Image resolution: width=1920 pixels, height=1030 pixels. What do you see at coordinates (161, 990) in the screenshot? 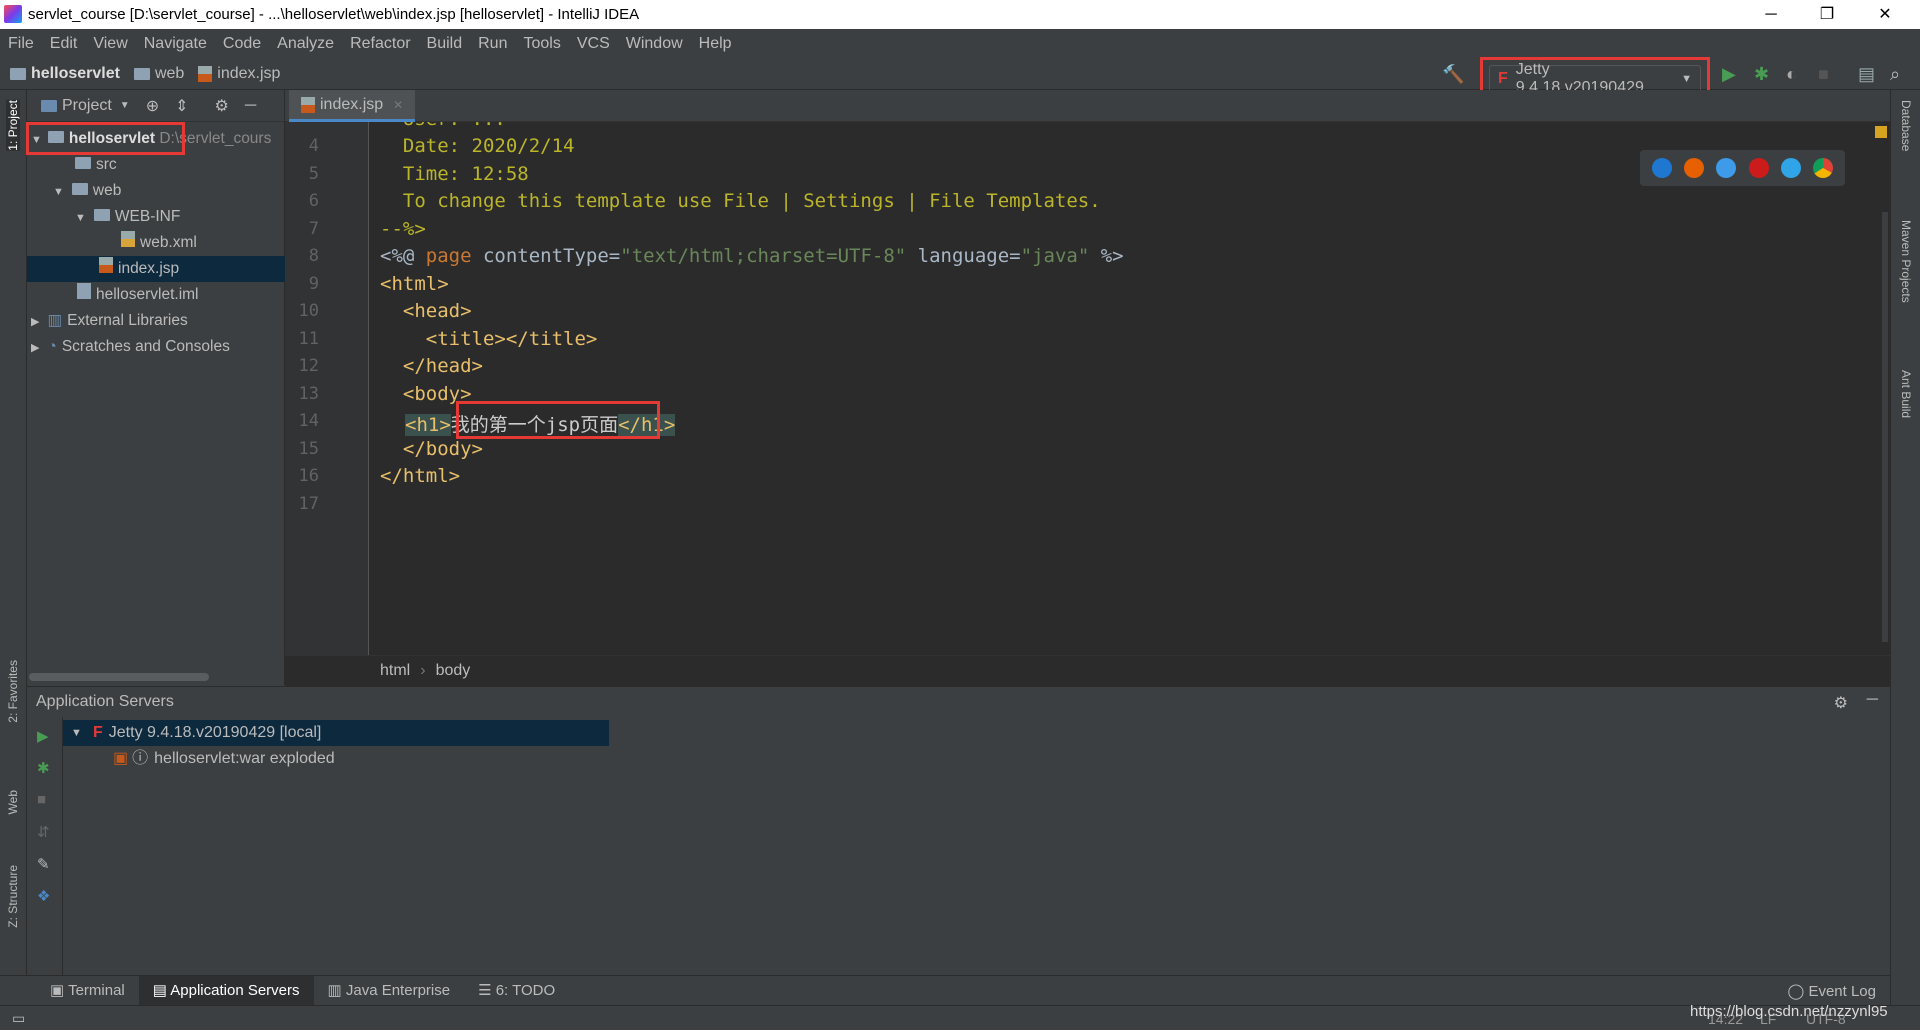
I see `servers-icon: ▤` at bounding box center [161, 990].